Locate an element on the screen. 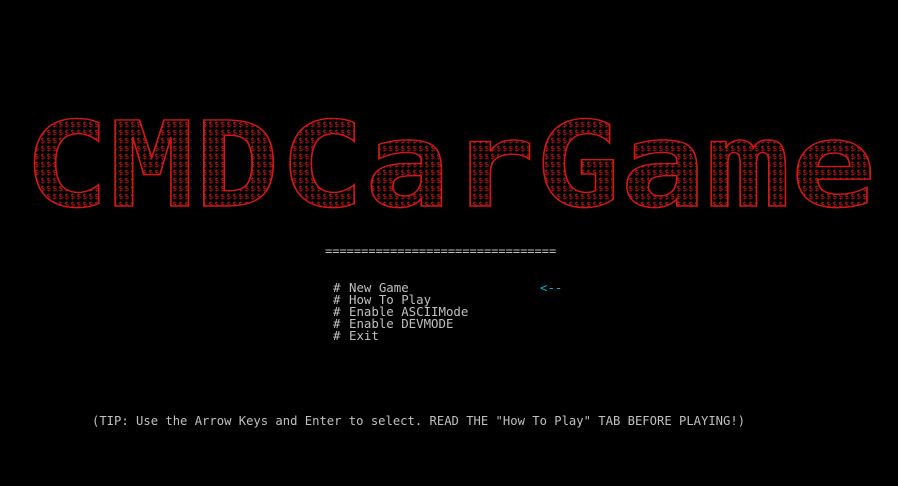 This screenshot has height=486, width=898. menu-item-exit: # Exit is located at coordinates (400, 335).